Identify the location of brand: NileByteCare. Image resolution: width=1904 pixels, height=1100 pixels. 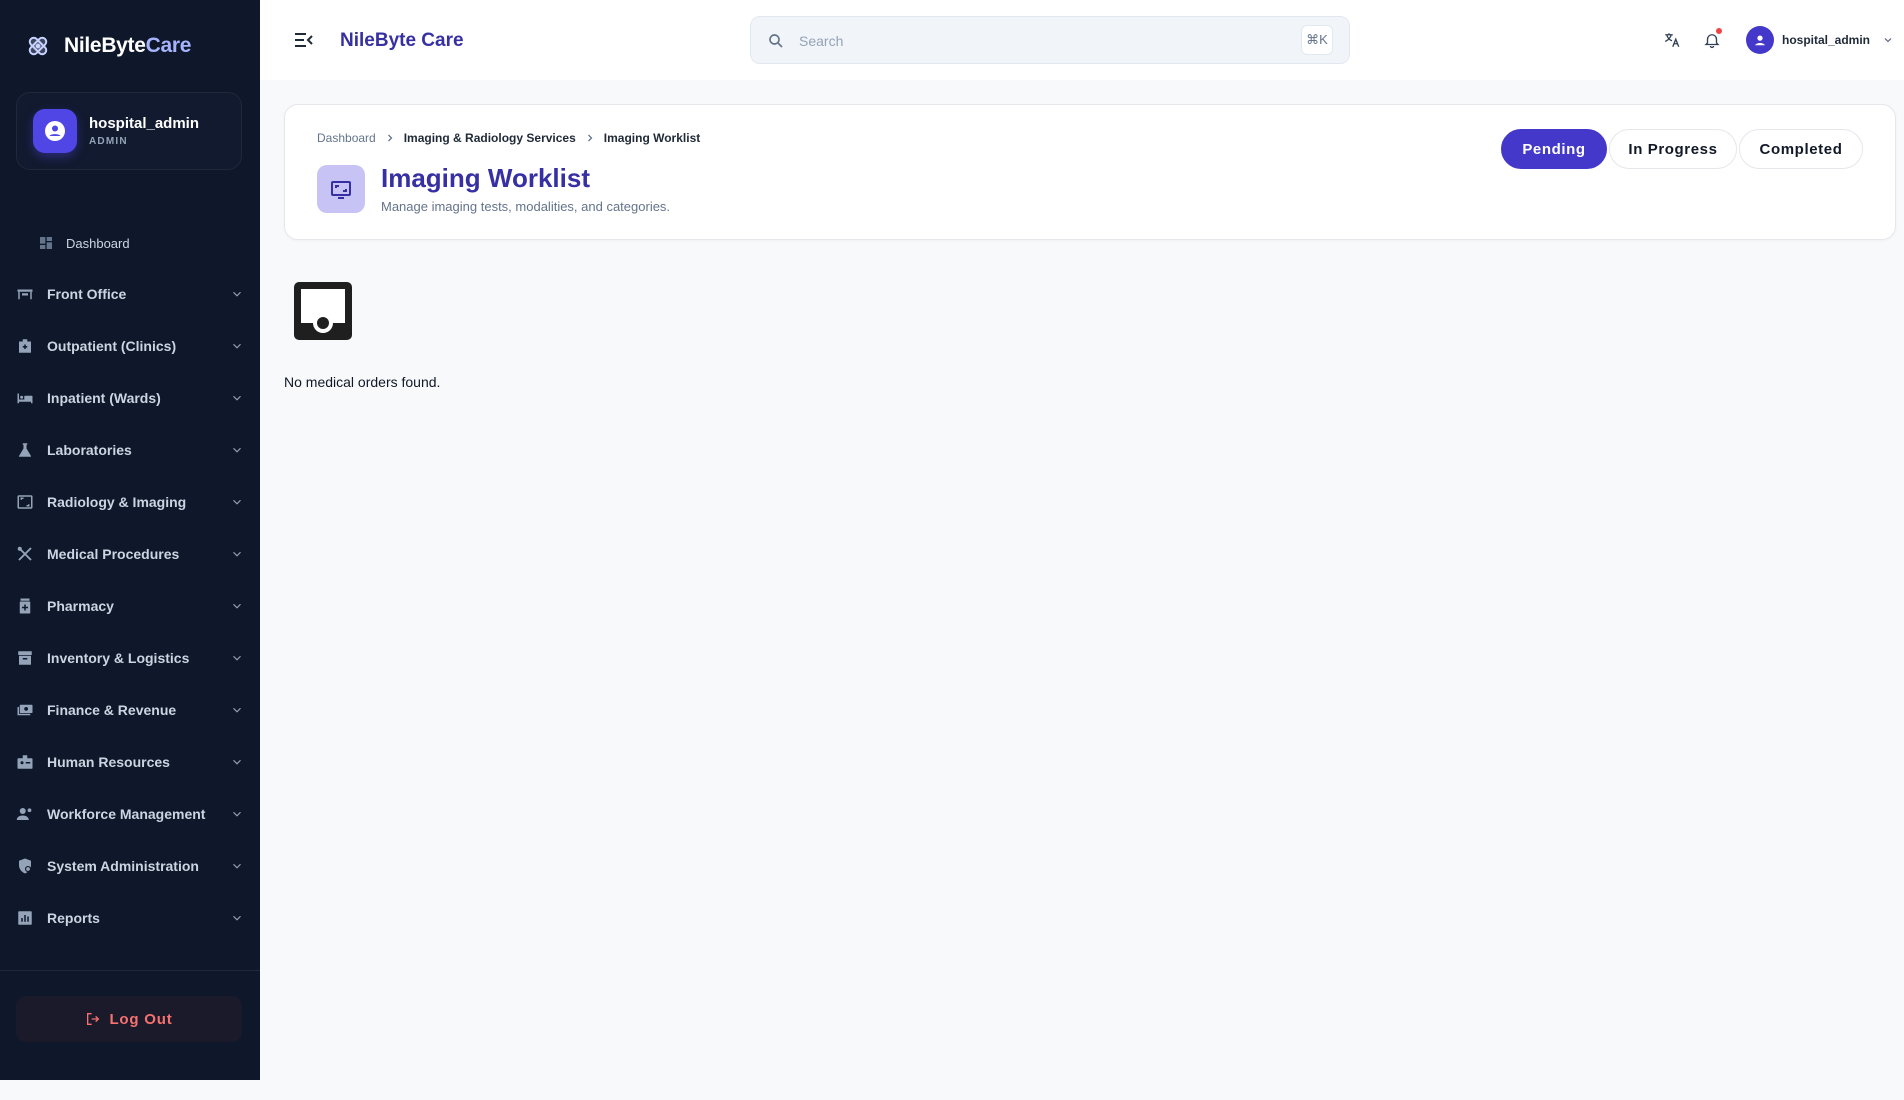
(130, 46).